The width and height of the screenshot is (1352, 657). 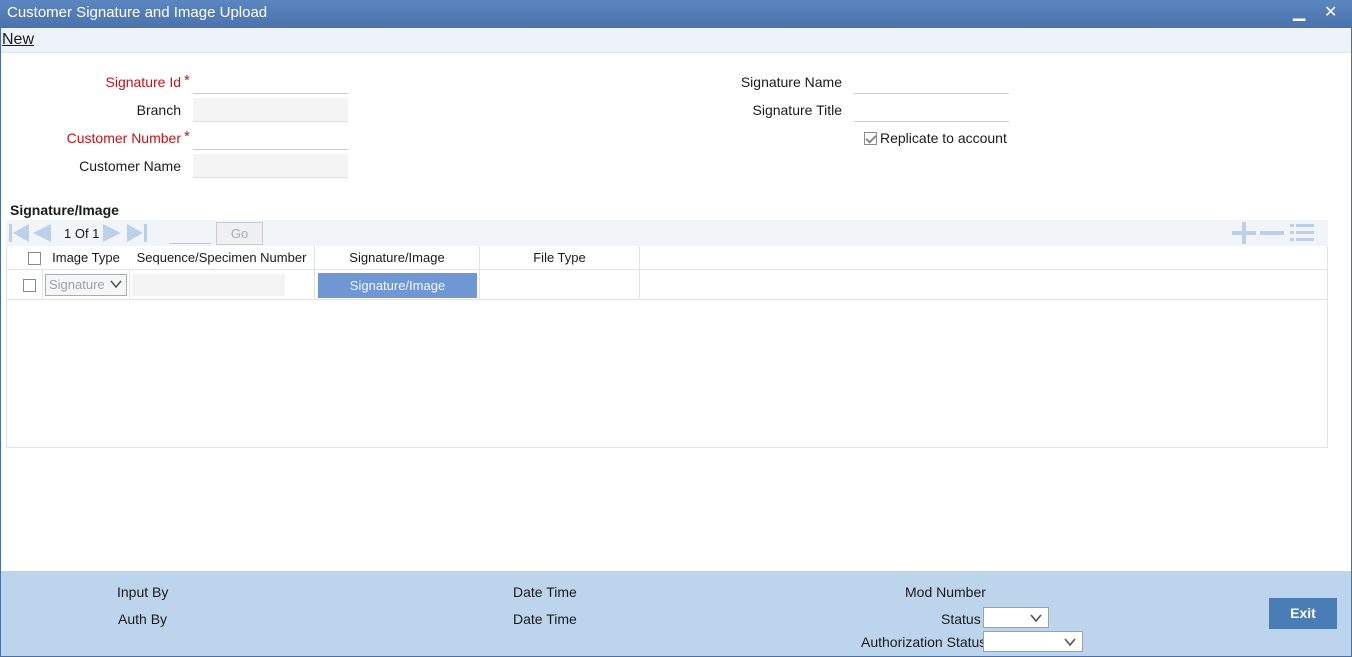 What do you see at coordinates (64, 210) in the screenshot?
I see `section-title: Signature/Image` at bounding box center [64, 210].